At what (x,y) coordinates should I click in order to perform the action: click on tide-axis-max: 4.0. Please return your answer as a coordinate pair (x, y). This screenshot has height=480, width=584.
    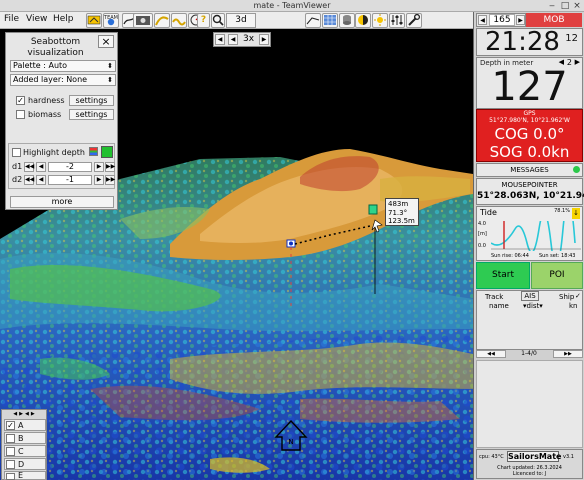
    Looking at the image, I should click on (482, 224).